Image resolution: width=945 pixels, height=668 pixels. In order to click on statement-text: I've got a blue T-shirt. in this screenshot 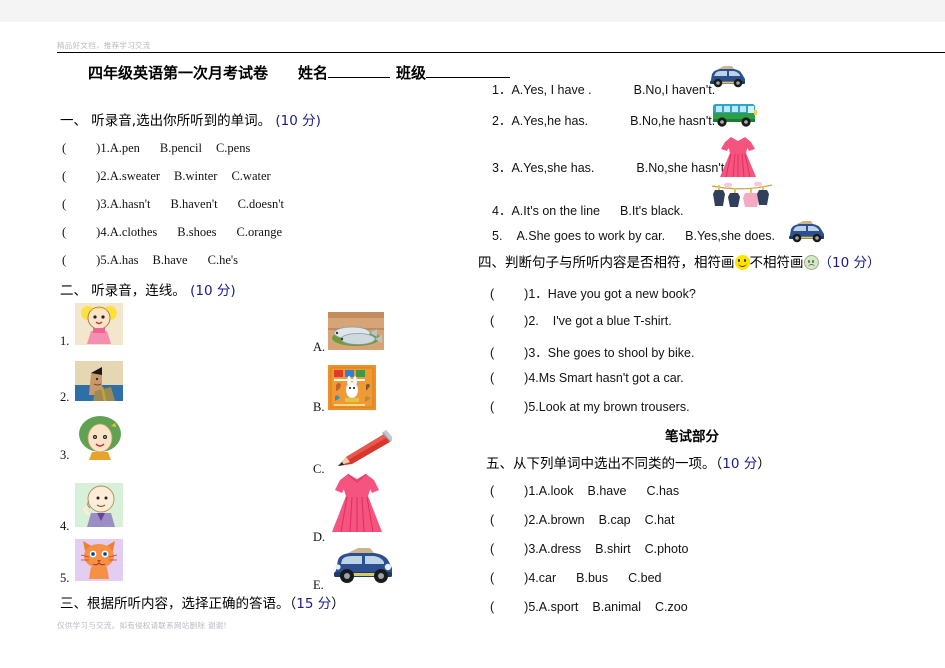, I will do `click(612, 321)`.